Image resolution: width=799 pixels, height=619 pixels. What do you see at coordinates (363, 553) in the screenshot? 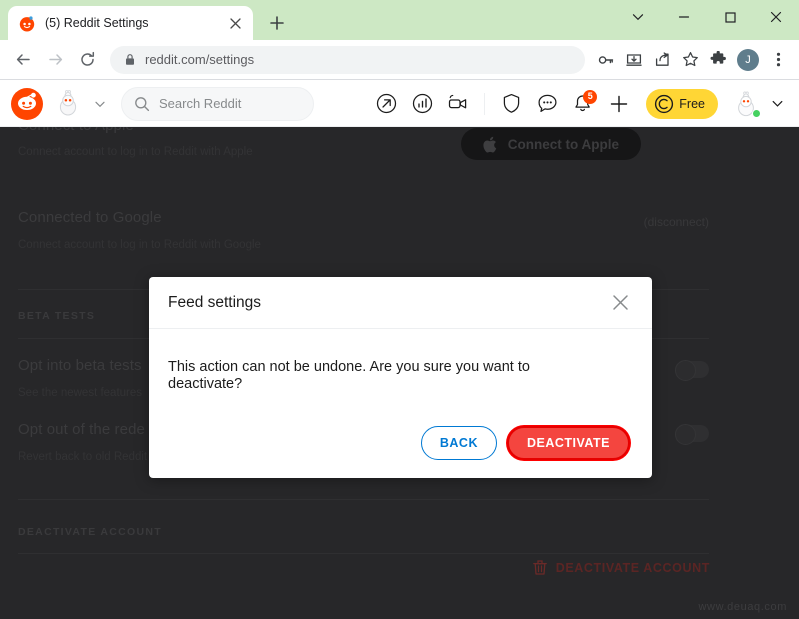
I see `deactivate-divider` at bounding box center [363, 553].